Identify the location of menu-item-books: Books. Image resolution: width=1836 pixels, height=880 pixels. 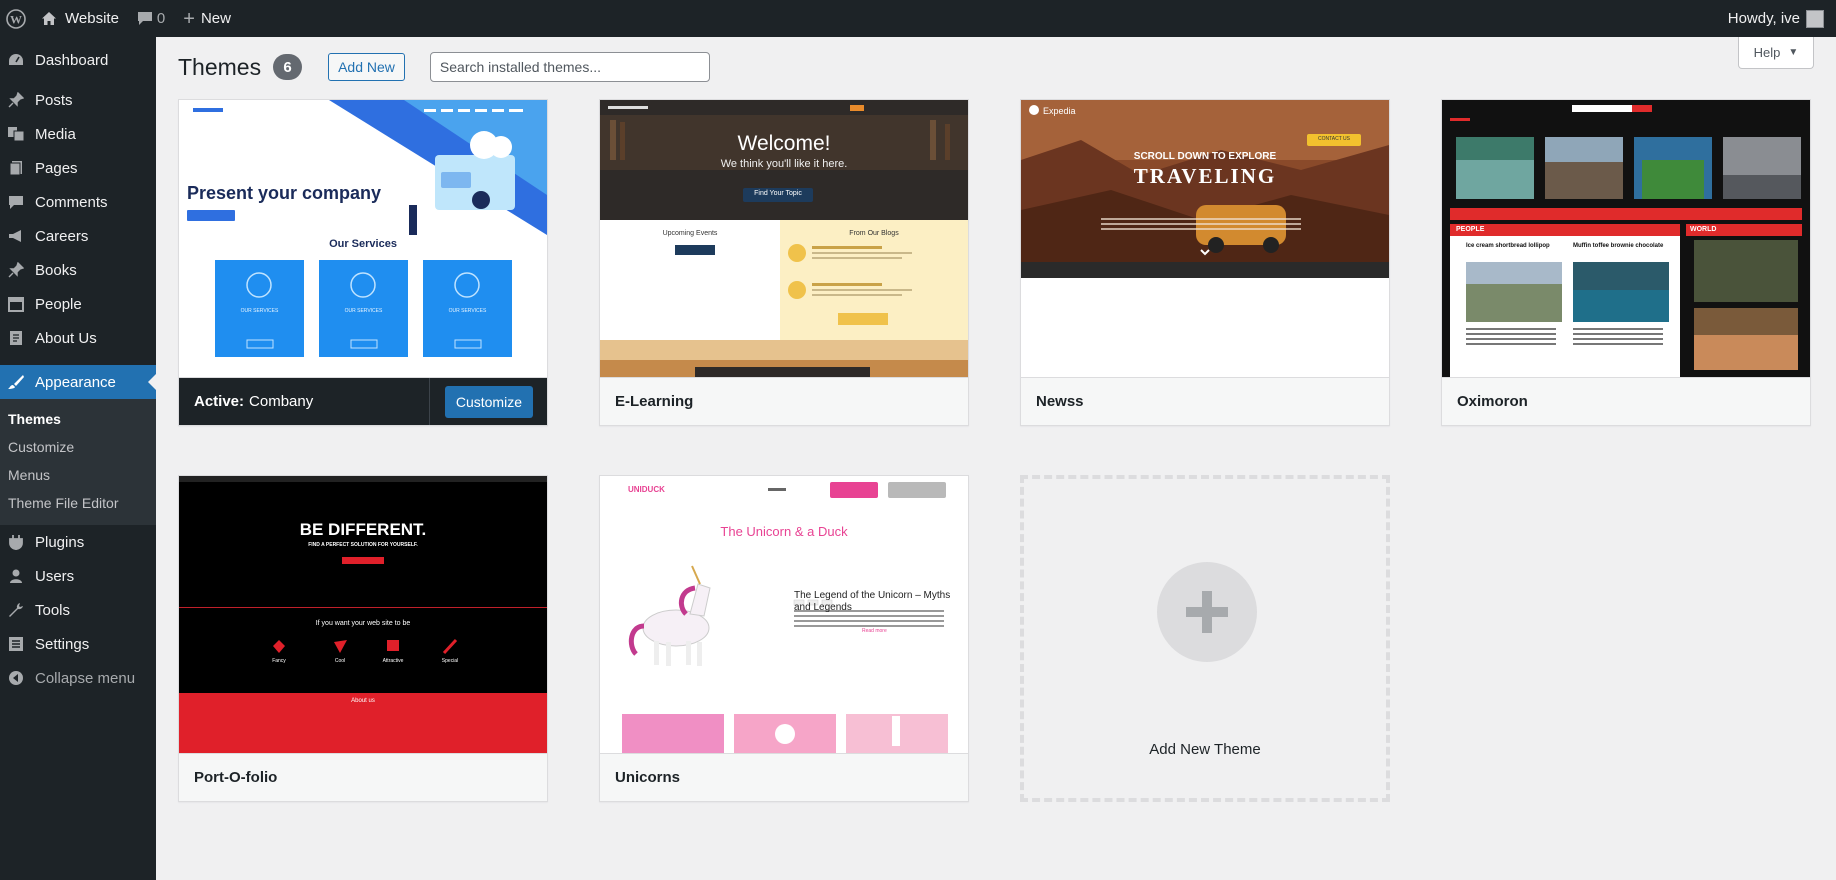
(78, 270).